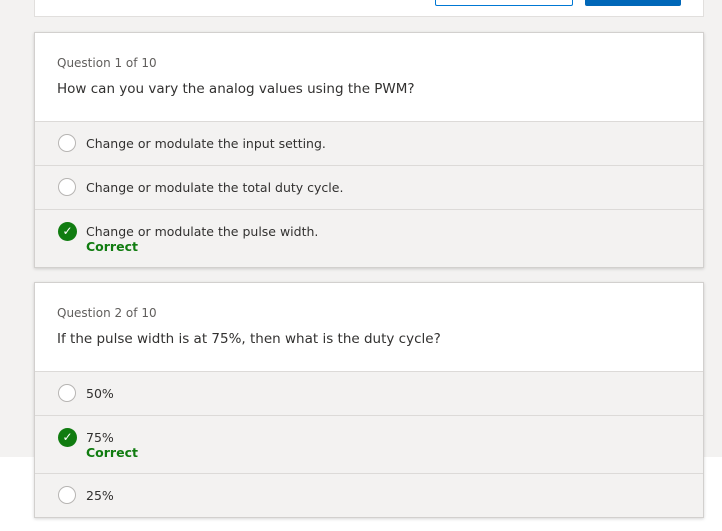 The image size is (722, 531). I want to click on secondary-button, so click(504, 3).